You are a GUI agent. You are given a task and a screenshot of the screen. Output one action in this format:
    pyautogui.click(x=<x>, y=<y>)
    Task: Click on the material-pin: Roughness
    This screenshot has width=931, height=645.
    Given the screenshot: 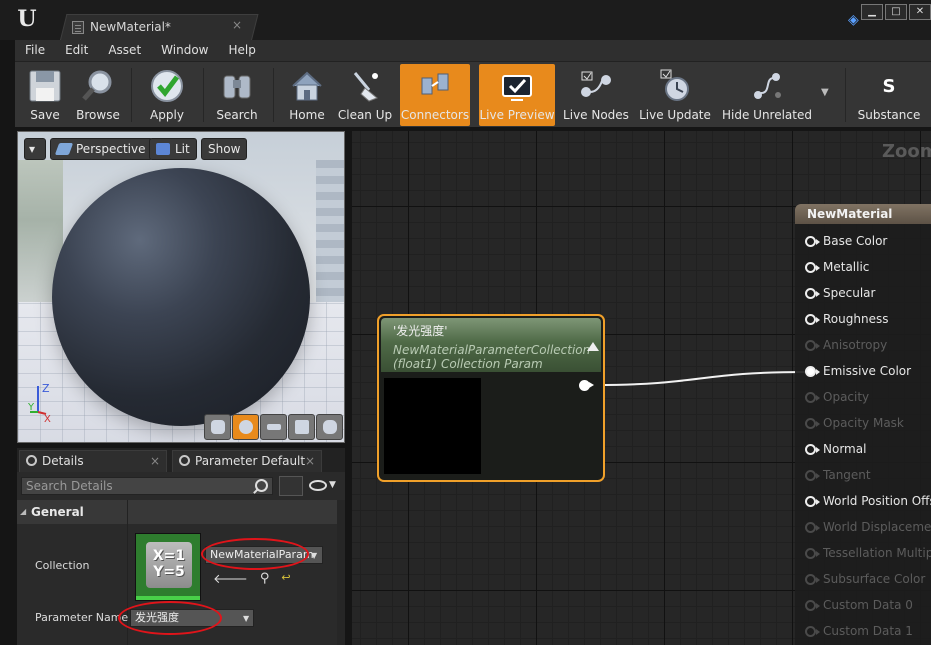 What is the action you would take?
    pyautogui.click(x=846, y=319)
    